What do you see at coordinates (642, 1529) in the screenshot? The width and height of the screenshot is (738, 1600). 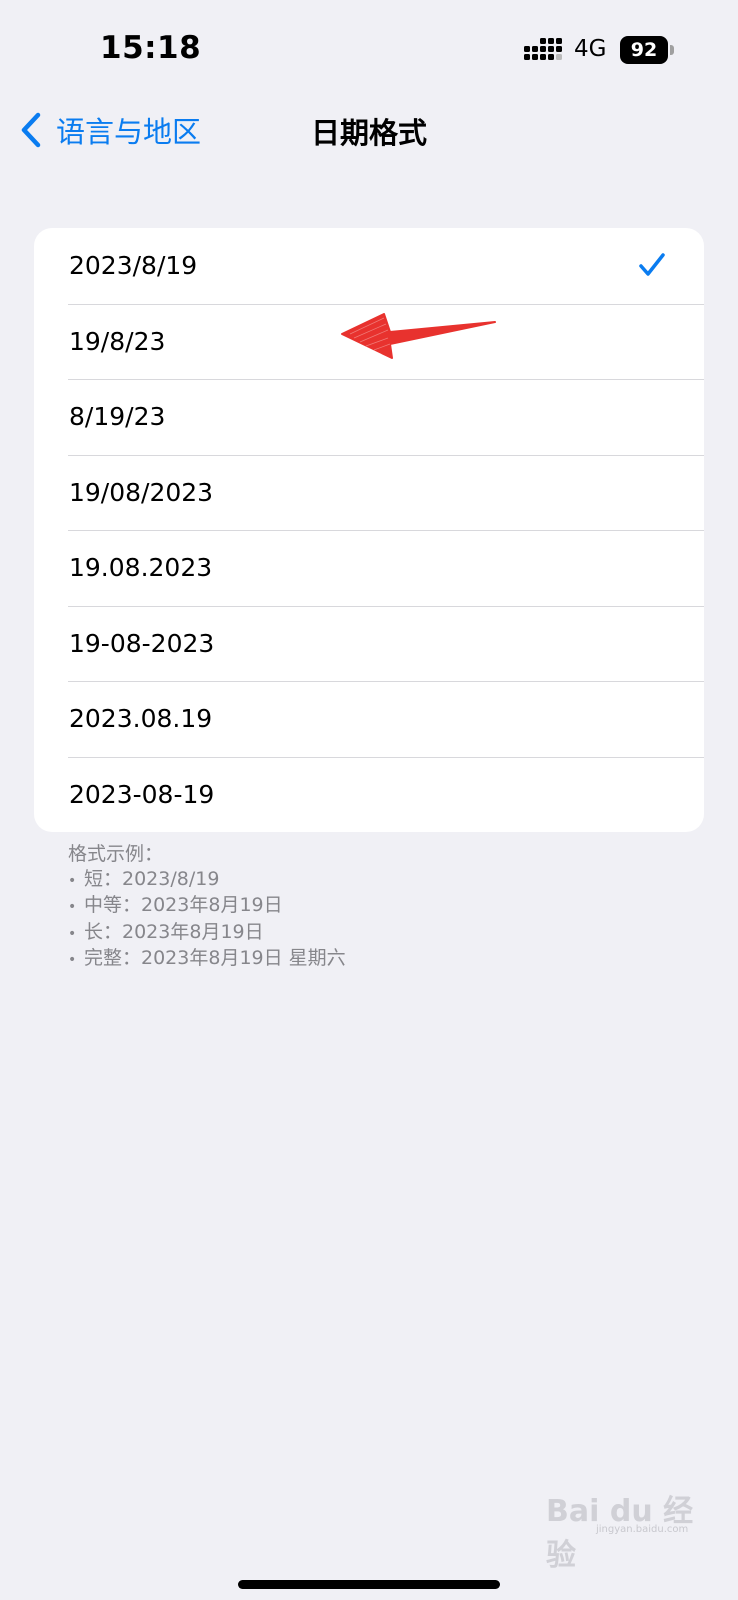 I see `watermark-sub: jingyan.baidu.com` at bounding box center [642, 1529].